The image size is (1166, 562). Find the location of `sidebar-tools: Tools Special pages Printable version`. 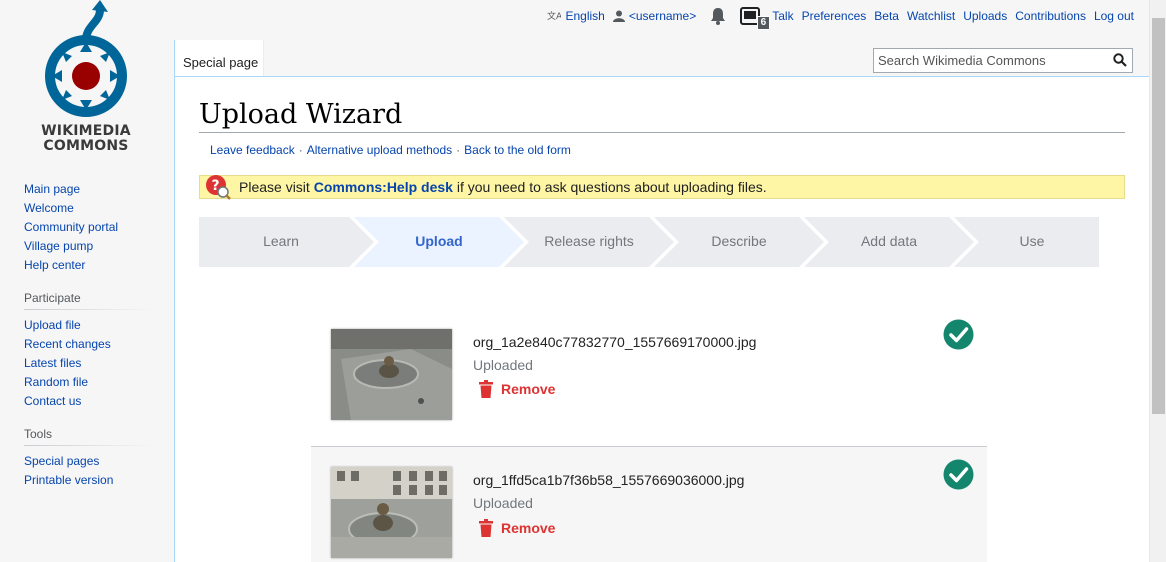

sidebar-tools: Tools Special pages Printable version is located at coordinates (87, 458).